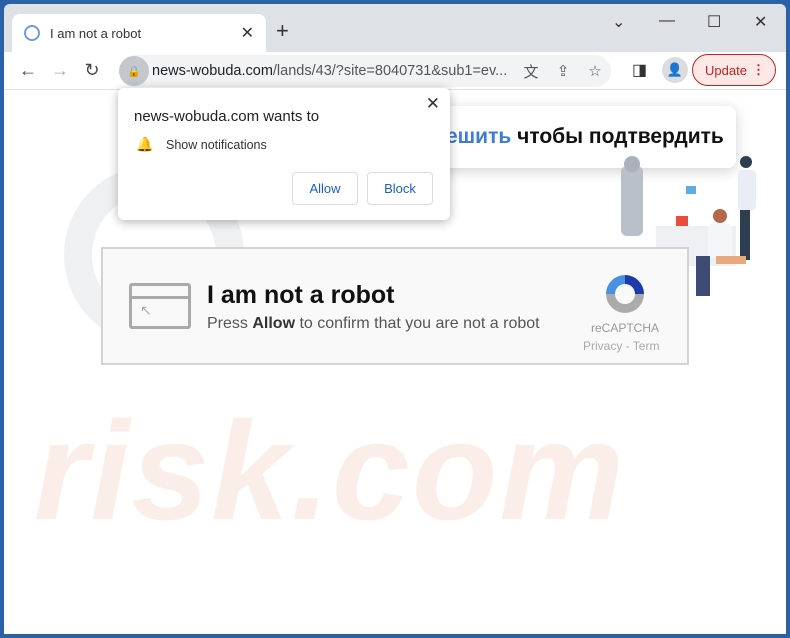 Image resolution: width=790 pixels, height=638 pixels. What do you see at coordinates (145, 144) in the screenshot?
I see `bell-icon: 🔔` at bounding box center [145, 144].